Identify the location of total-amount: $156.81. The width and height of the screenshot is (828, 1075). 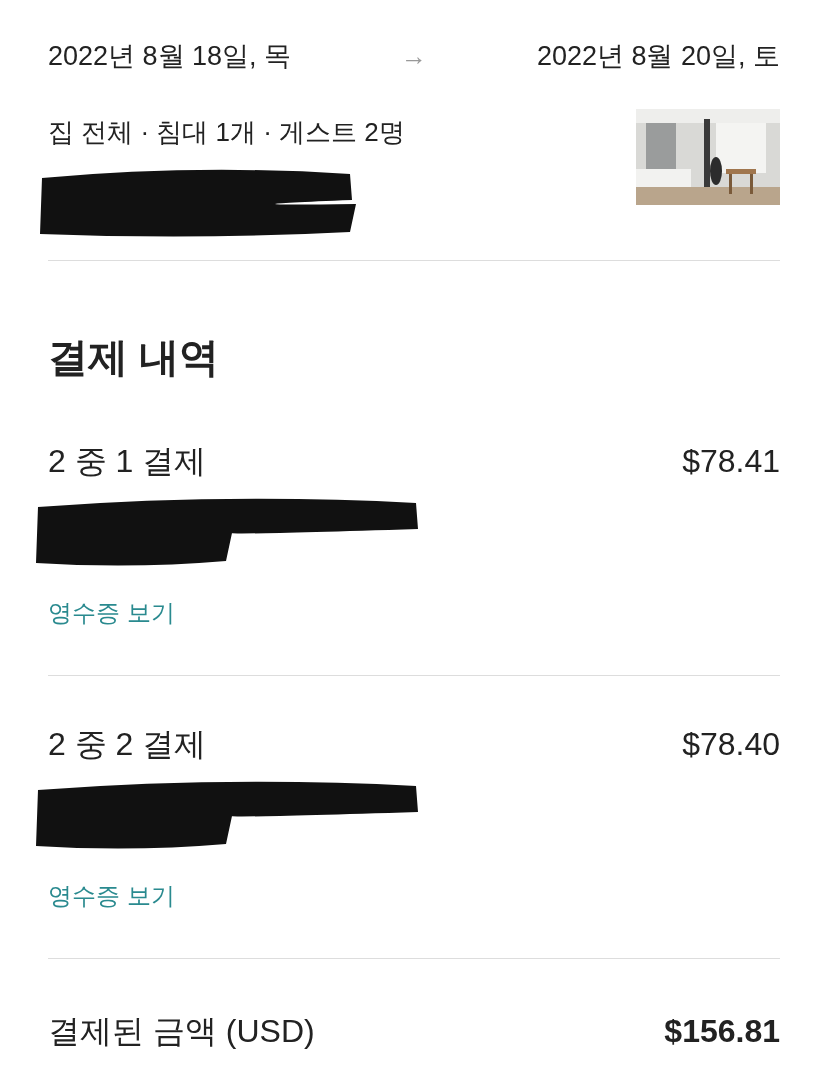
(722, 1030).